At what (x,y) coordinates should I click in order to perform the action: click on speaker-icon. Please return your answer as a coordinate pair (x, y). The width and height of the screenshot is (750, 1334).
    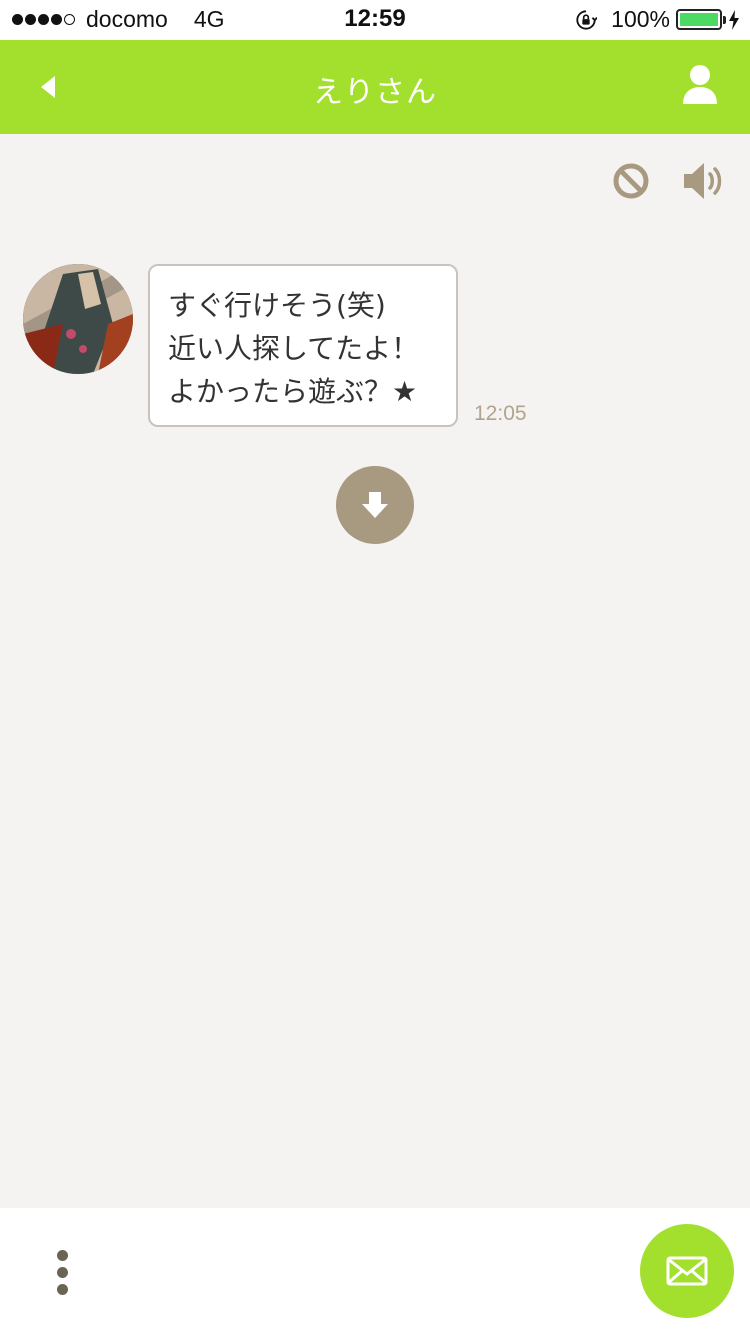
    Looking at the image, I should click on (703, 181).